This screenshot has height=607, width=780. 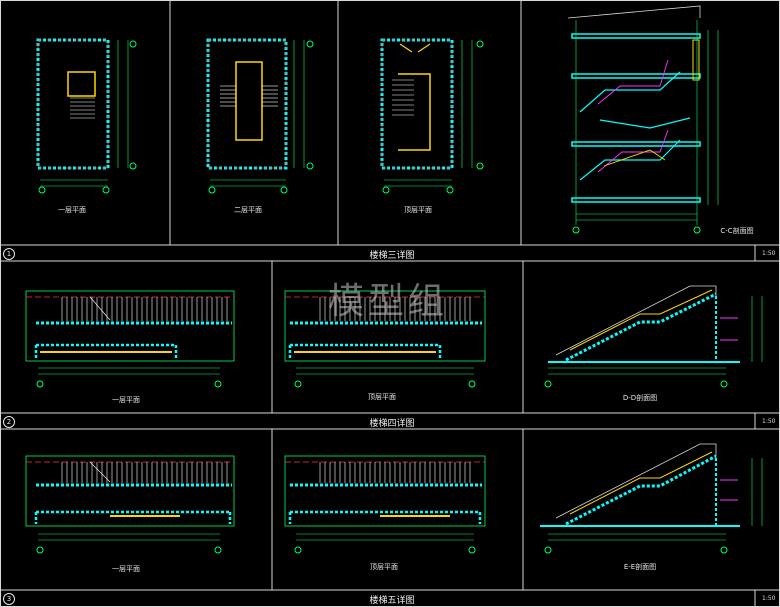 I want to click on drawing-label: 二层平面, so click(x=248, y=210).